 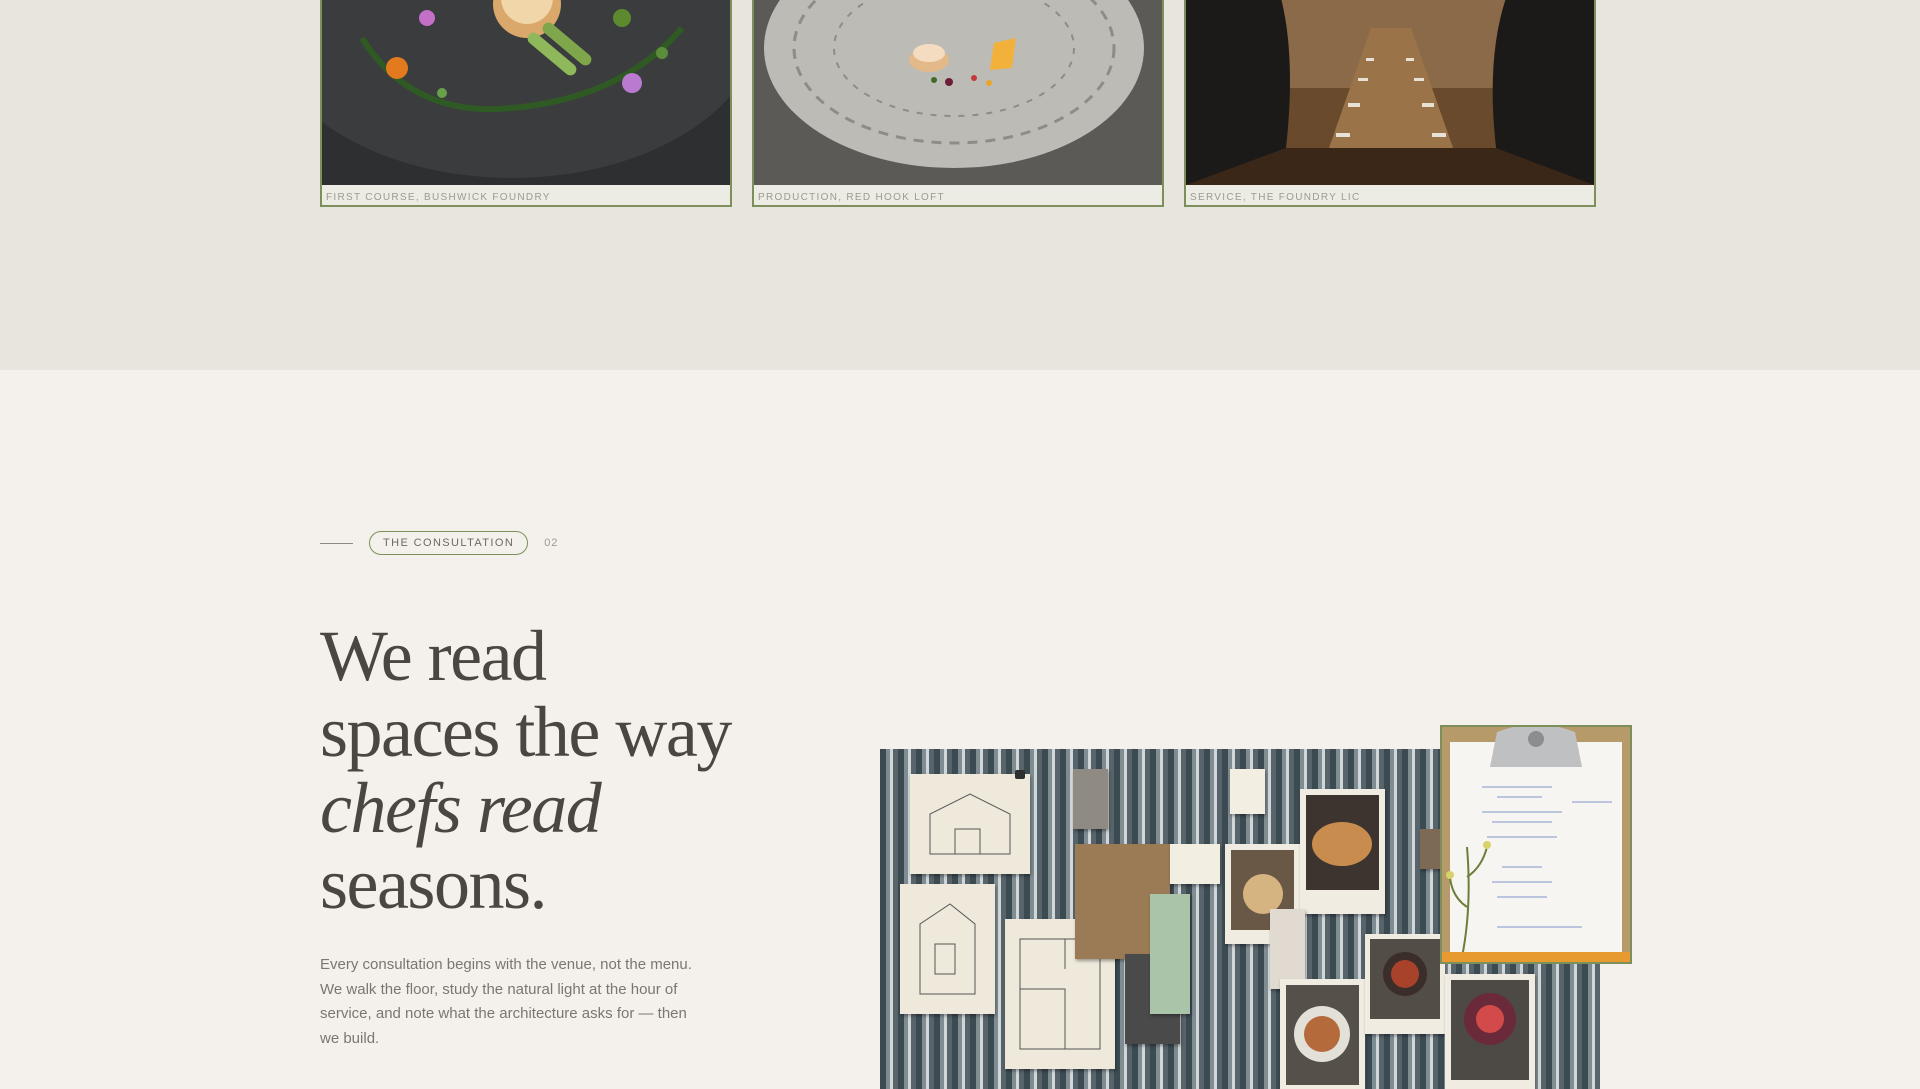 What do you see at coordinates (1390, 92) in the screenshot?
I see `long-table-dinner-photo` at bounding box center [1390, 92].